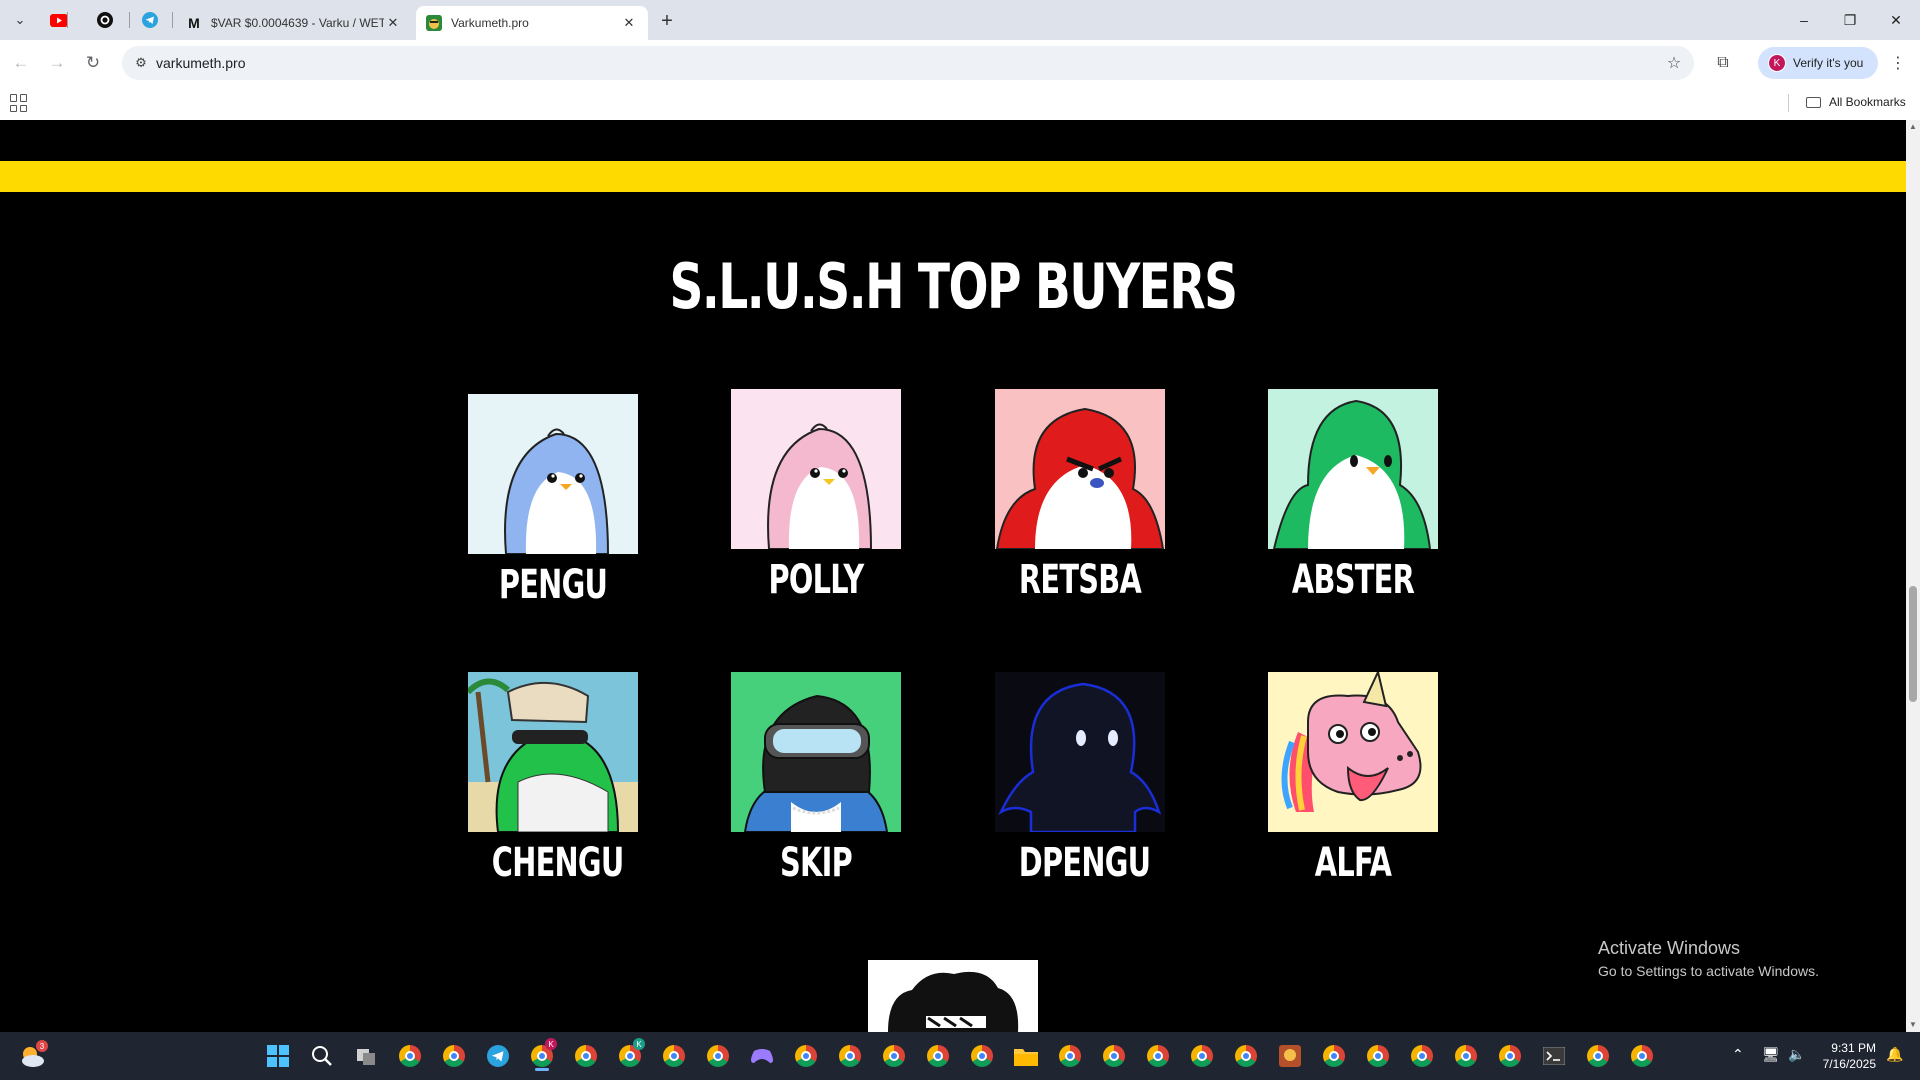 This screenshot has width=1920, height=1080. What do you see at coordinates (1867, 102) in the screenshot?
I see `all-bookmarks-label: All Bookmarks` at bounding box center [1867, 102].